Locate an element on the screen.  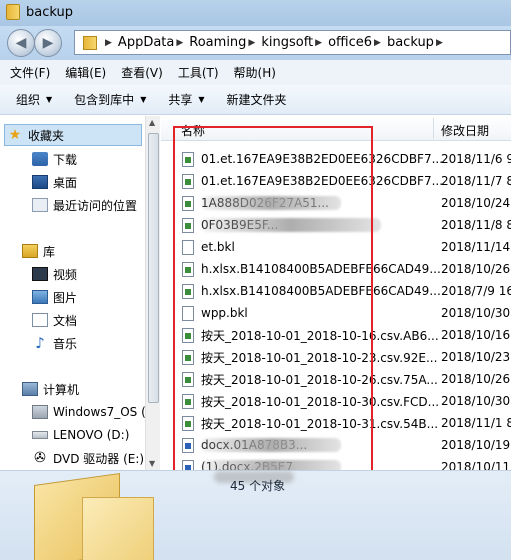
file-name: et.bkl is located at coordinates (218, 247).